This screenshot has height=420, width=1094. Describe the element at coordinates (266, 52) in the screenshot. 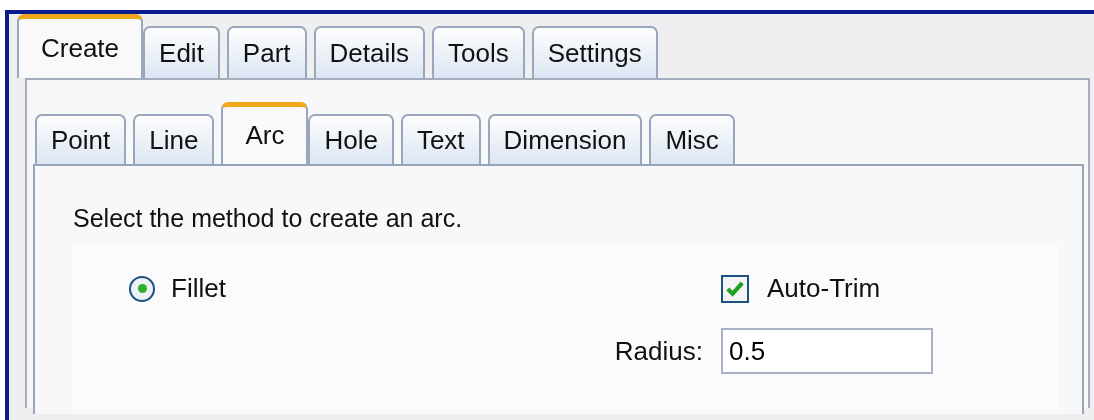

I see `tab: Part` at that location.